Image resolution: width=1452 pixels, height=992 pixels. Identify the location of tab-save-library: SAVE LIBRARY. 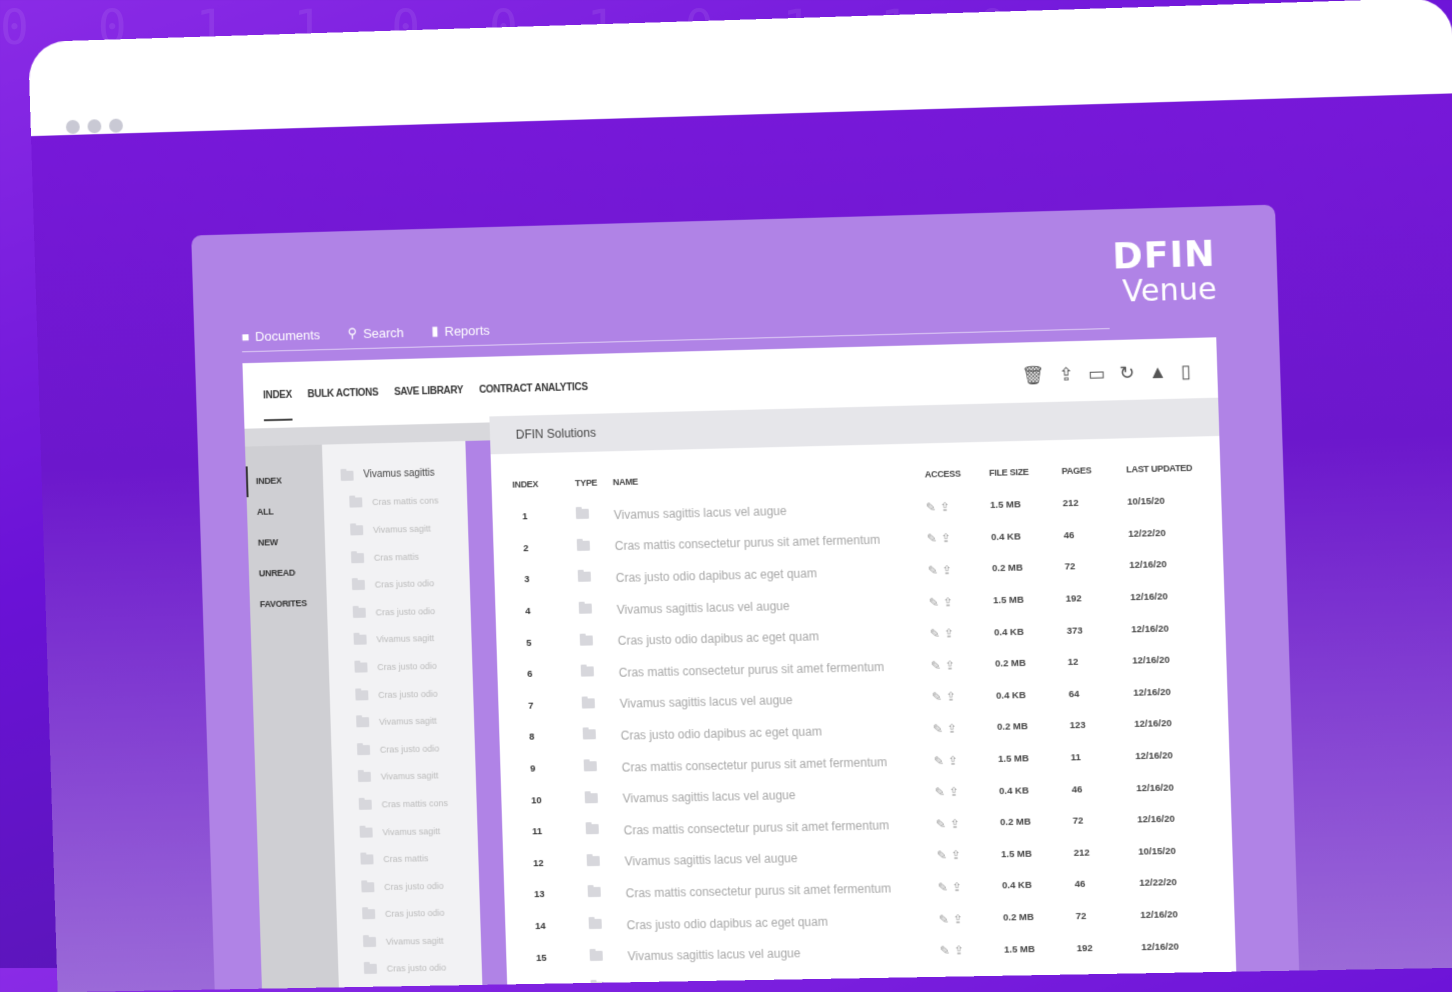
(429, 391).